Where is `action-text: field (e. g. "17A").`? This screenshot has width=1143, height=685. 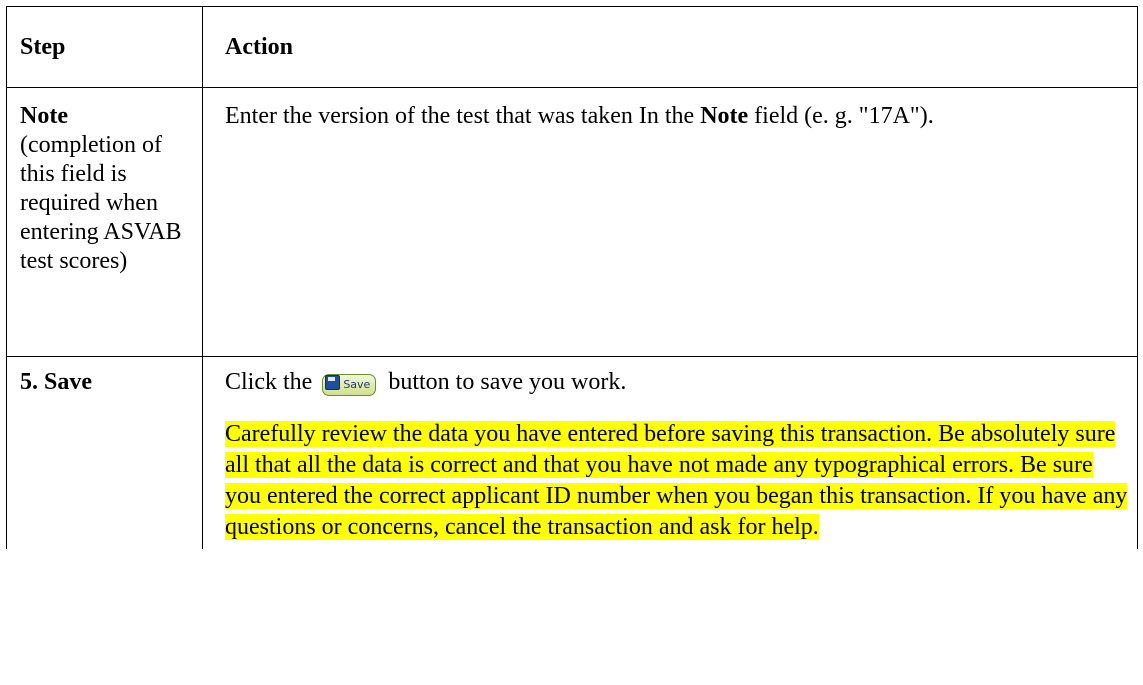 action-text: field (e. g. "17A"). is located at coordinates (841, 116).